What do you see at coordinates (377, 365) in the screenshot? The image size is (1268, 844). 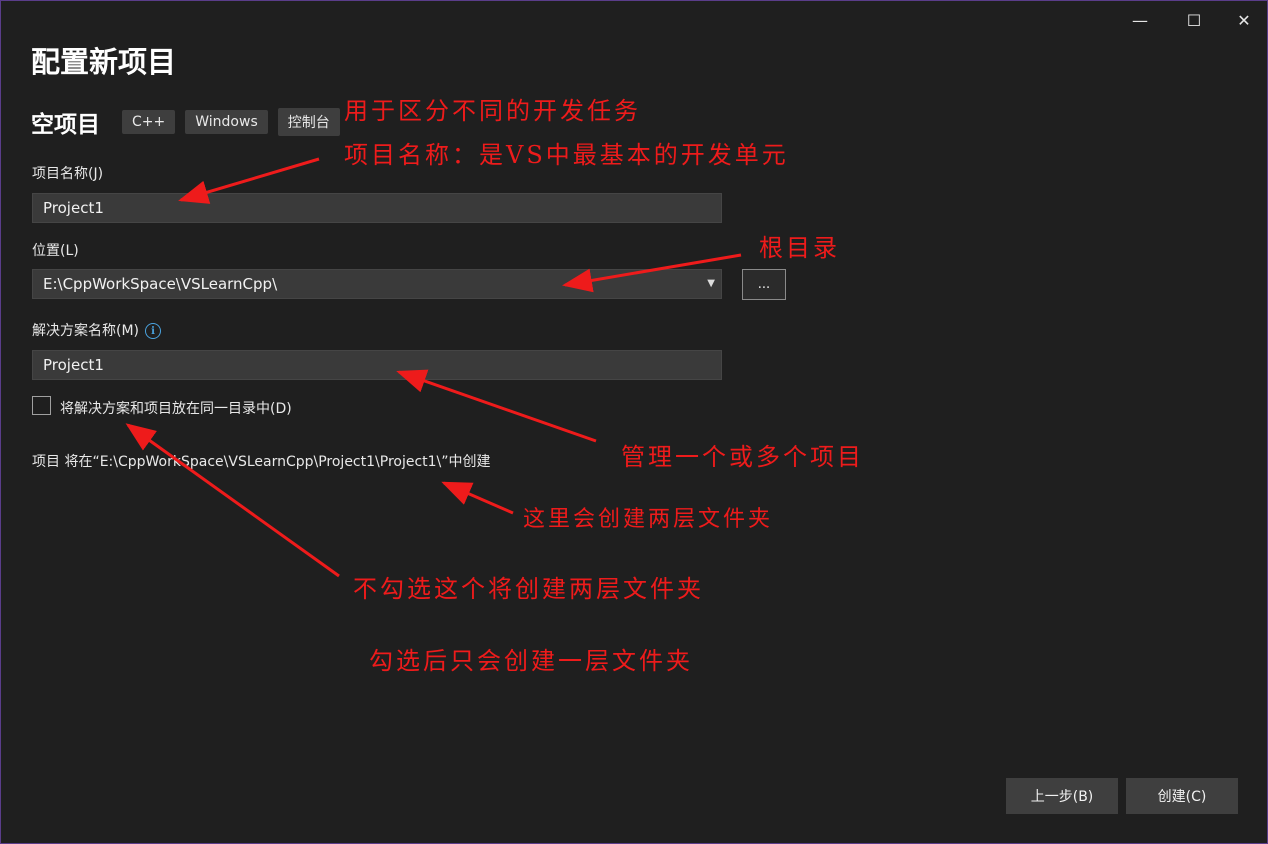 I see `solution-name-input: Project1` at bounding box center [377, 365].